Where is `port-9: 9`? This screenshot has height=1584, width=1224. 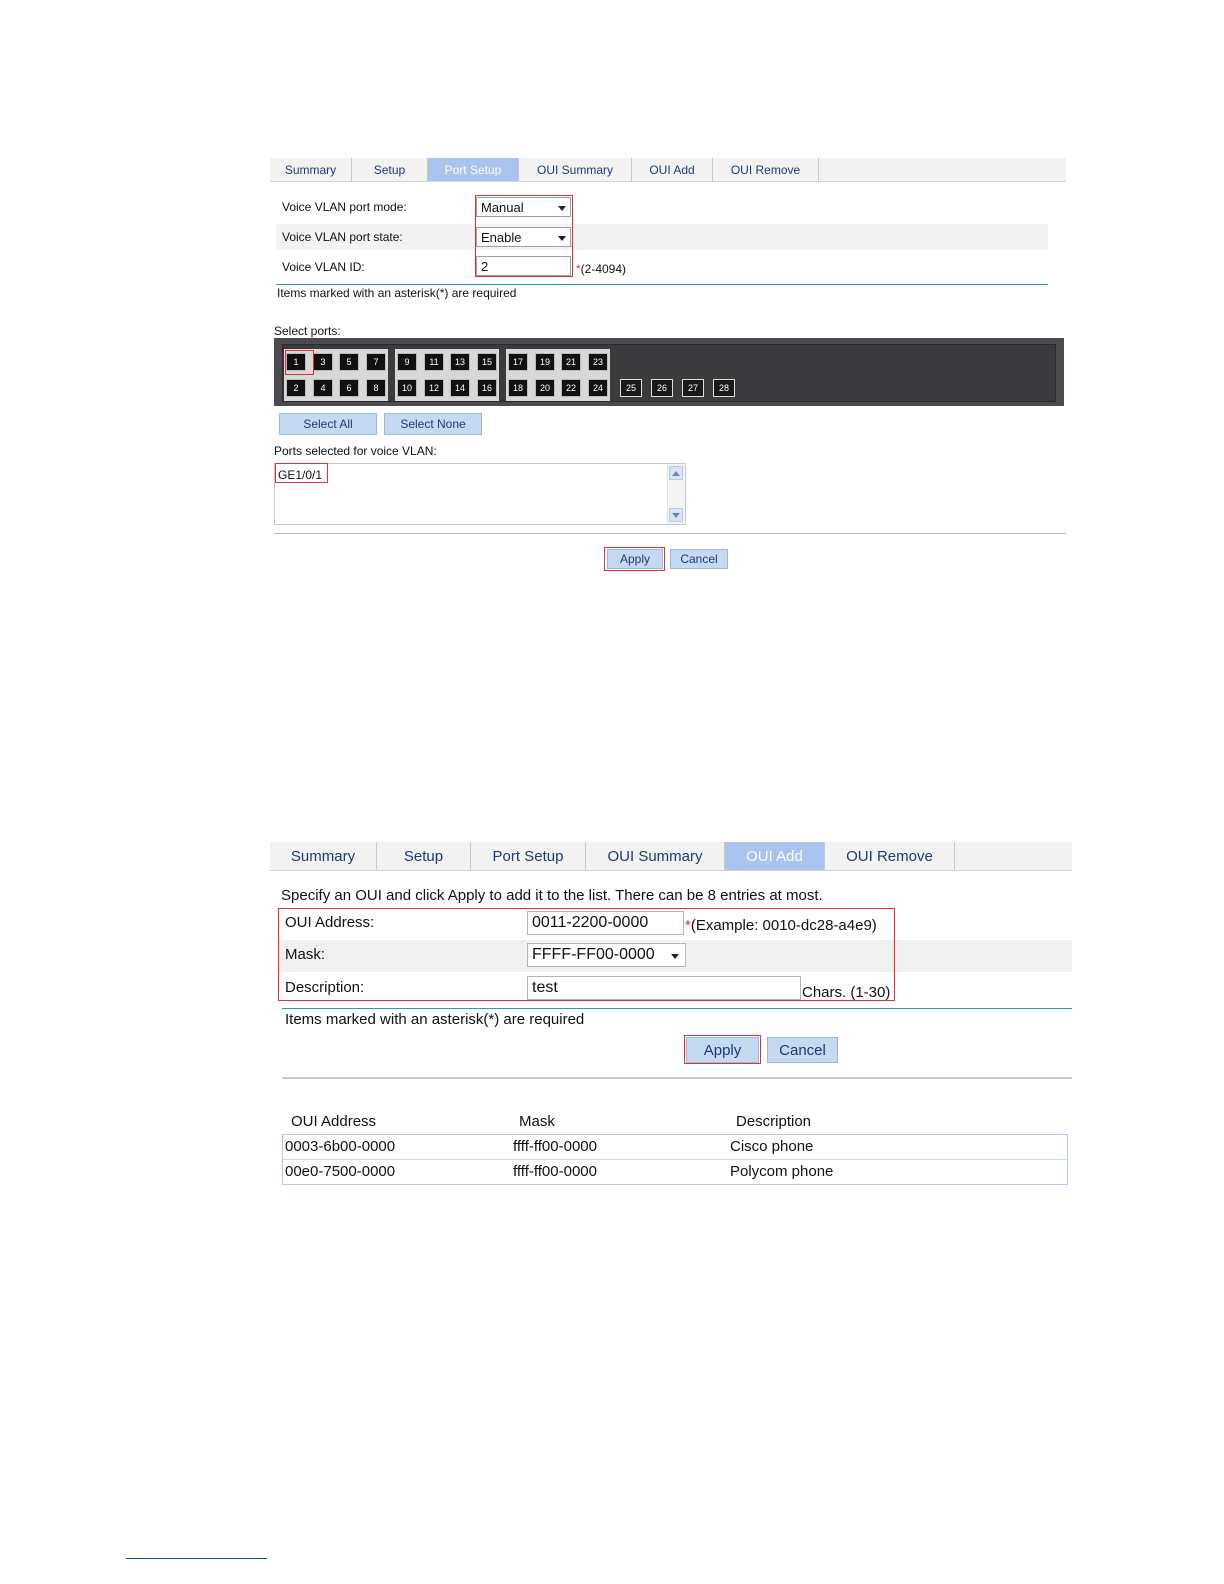 port-9: 9 is located at coordinates (407, 362).